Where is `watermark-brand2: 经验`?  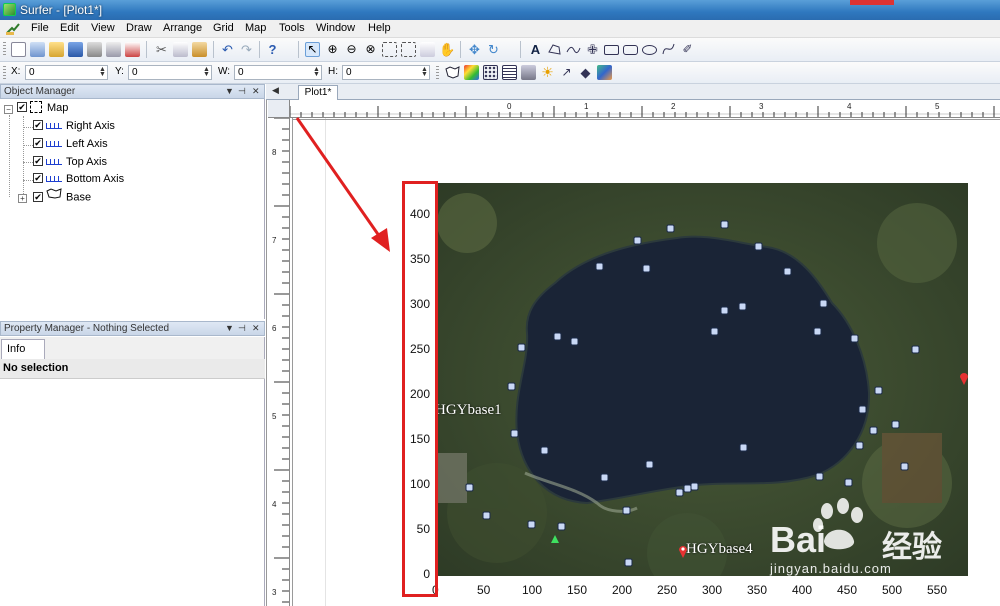 watermark-brand2: 经验 is located at coordinates (912, 547).